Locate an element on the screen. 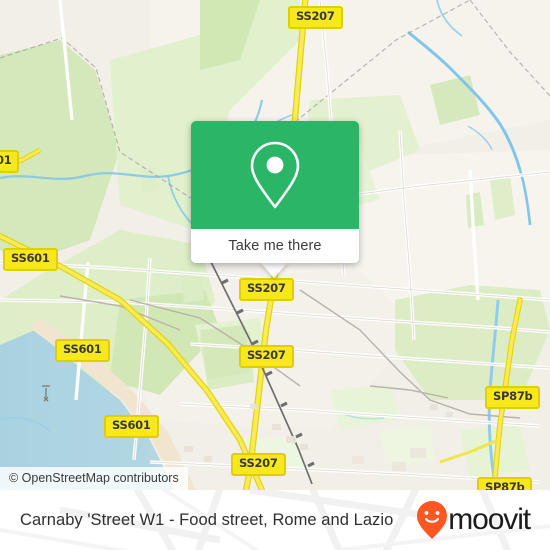 The width and height of the screenshot is (550, 550). moovit-brand-logo: moovit is located at coordinates (475, 520).